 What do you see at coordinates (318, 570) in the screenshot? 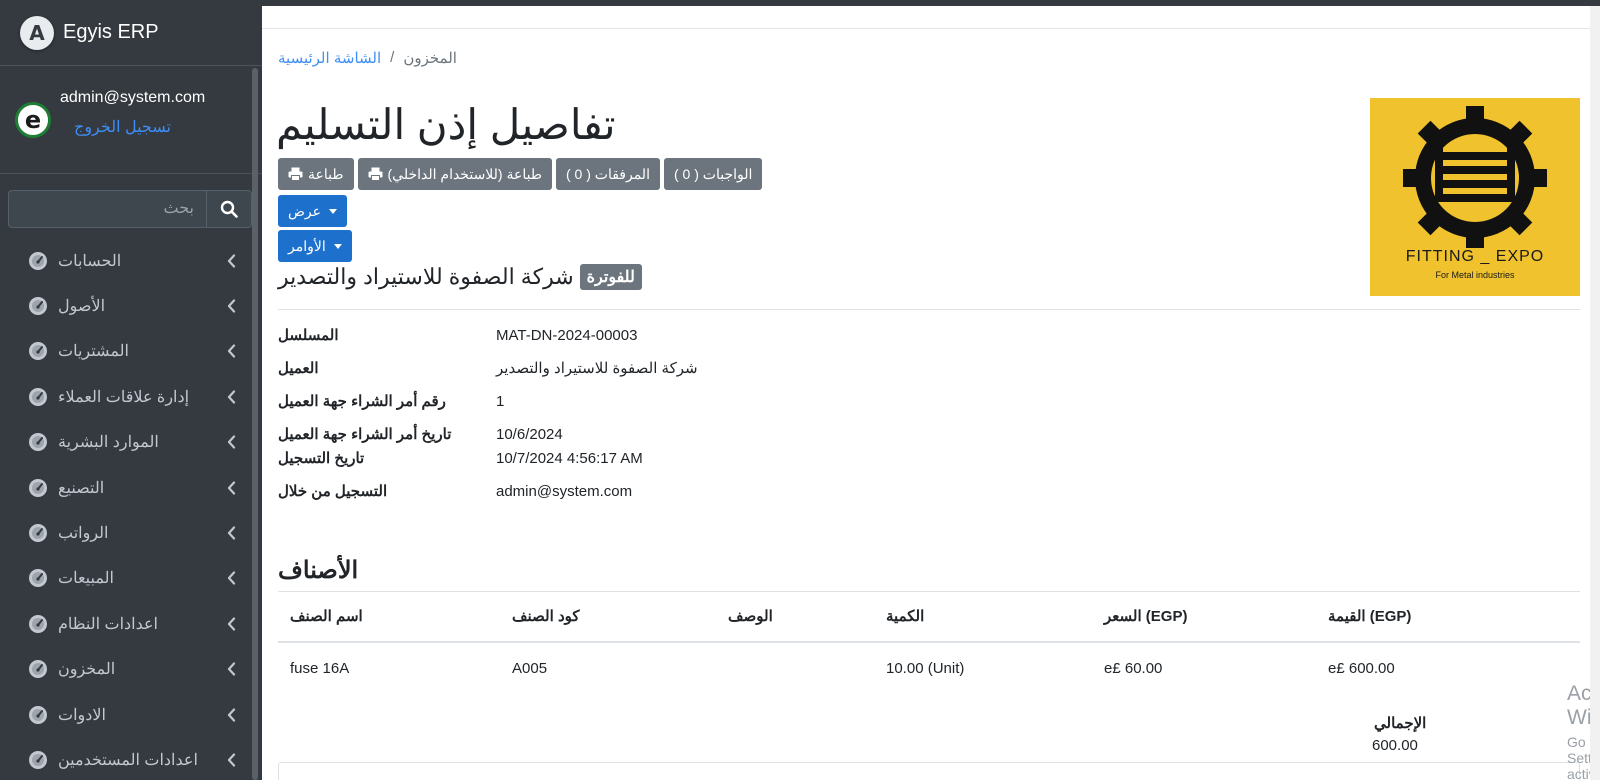
I see `items-section-title: الأصناف` at bounding box center [318, 570].